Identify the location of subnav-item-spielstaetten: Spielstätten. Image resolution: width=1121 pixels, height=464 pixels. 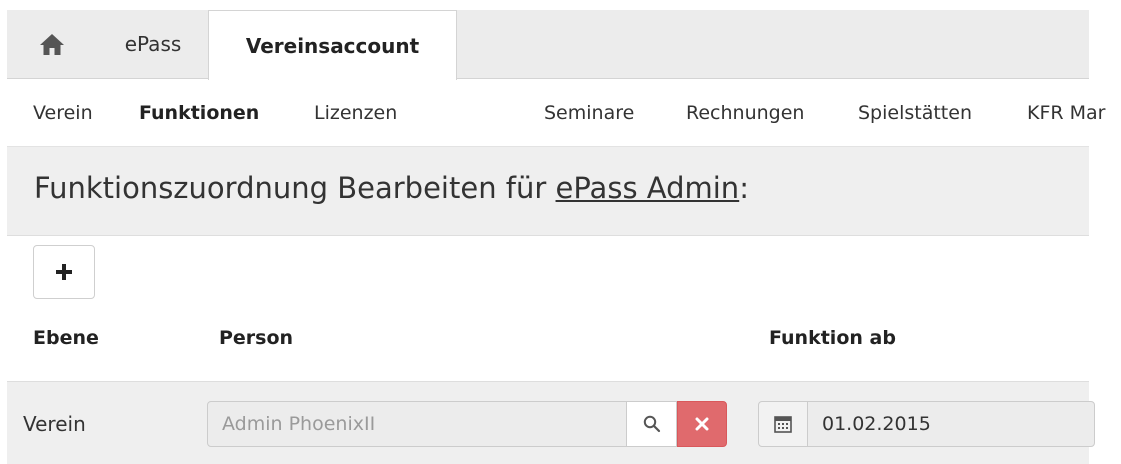
(915, 113).